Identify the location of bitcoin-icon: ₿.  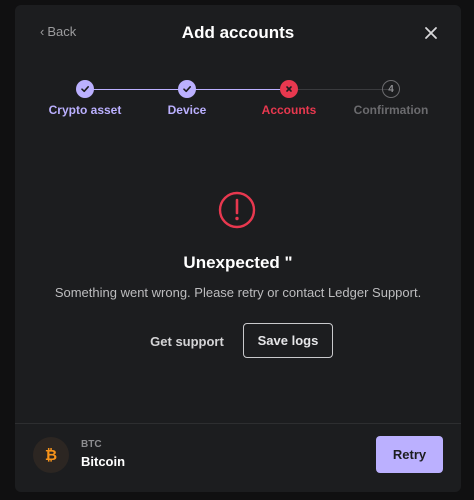
(51, 455).